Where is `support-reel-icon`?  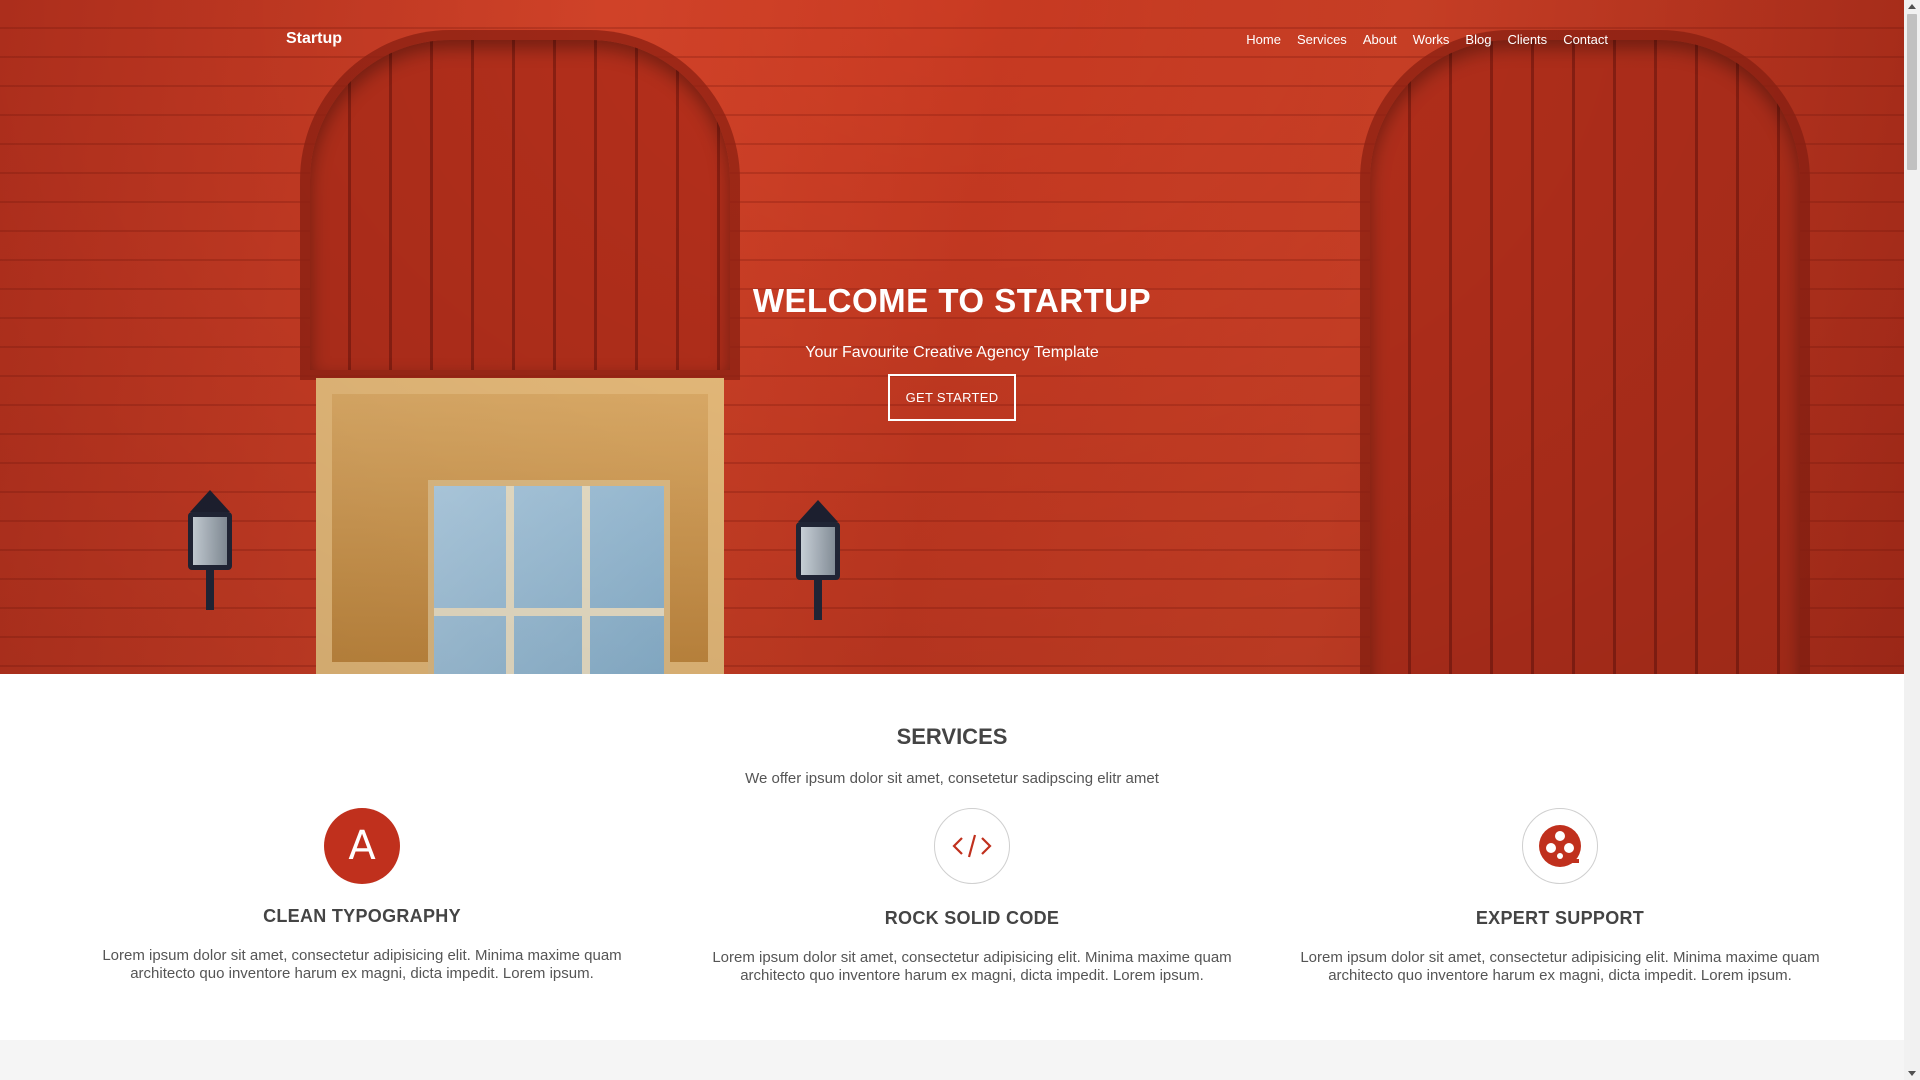 support-reel-icon is located at coordinates (1560, 846).